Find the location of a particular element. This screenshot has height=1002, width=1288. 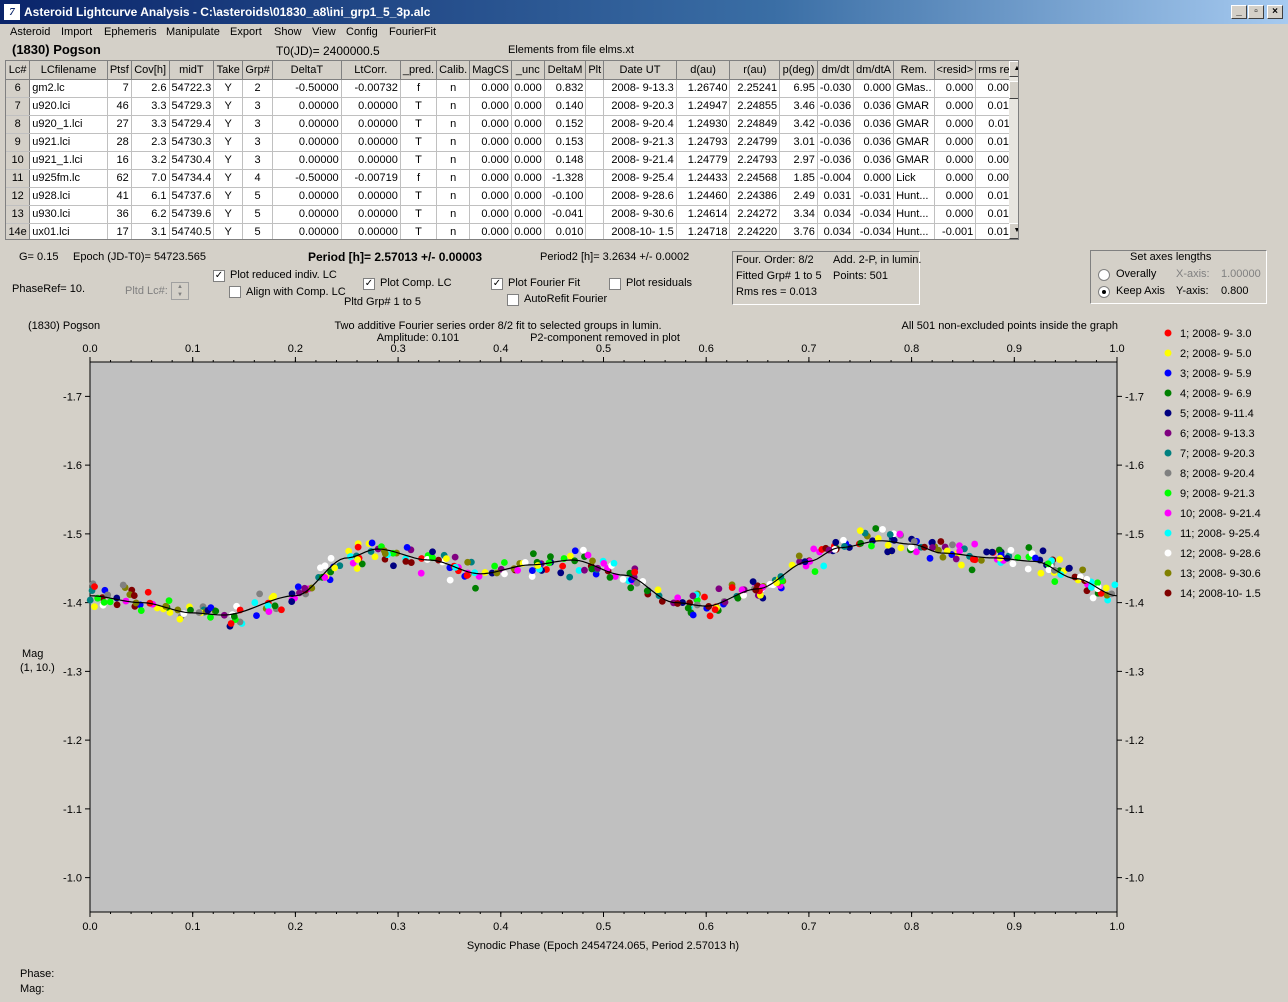

table-cell: u920.lci is located at coordinates (68, 106).